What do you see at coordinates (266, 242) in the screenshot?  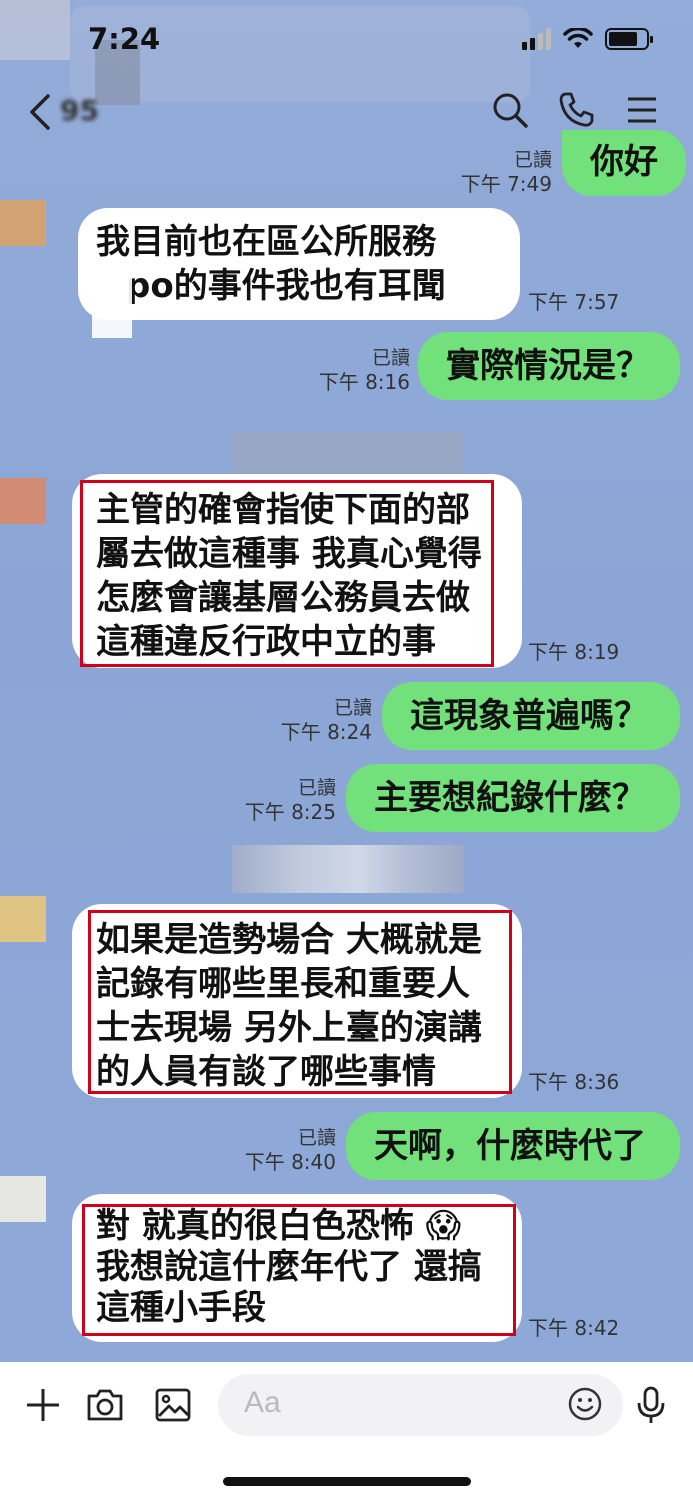 I see `message-line: 我目前也在區公所服務` at bounding box center [266, 242].